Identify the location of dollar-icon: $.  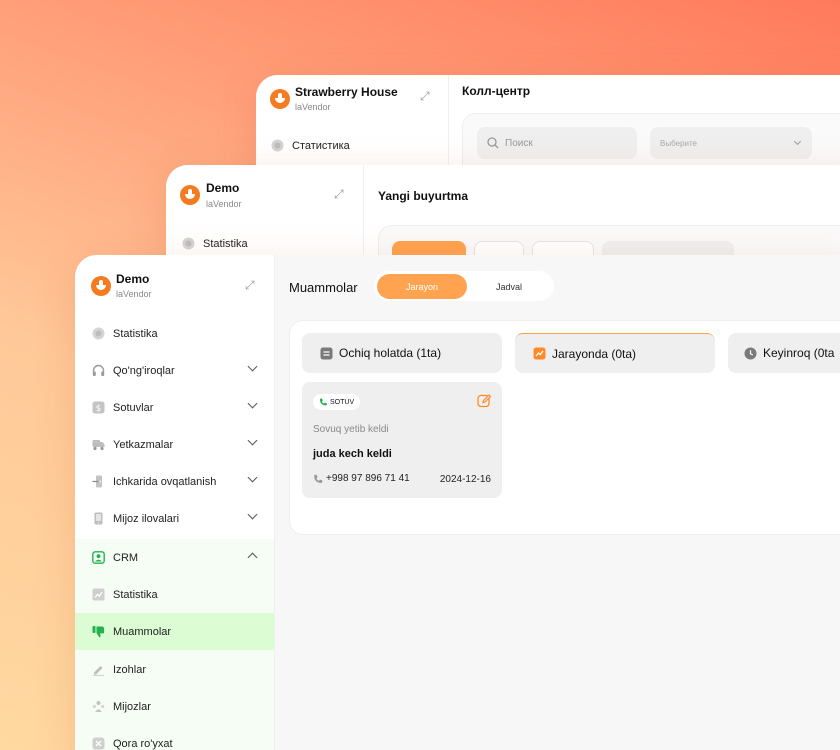
(98, 407).